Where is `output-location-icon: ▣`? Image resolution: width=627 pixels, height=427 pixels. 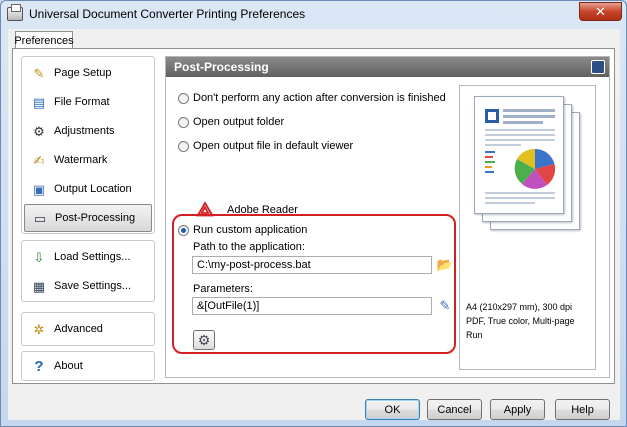 output-location-icon: ▣ is located at coordinates (39, 189).